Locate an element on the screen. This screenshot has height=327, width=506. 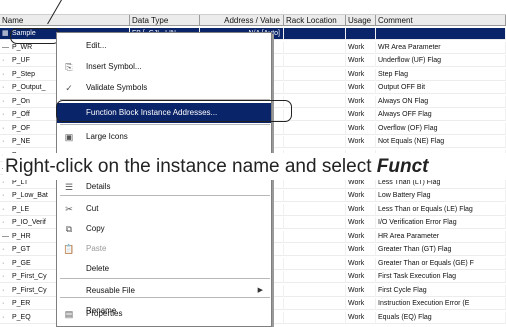
menu-item-label: Copy is located at coordinates (95, 228).